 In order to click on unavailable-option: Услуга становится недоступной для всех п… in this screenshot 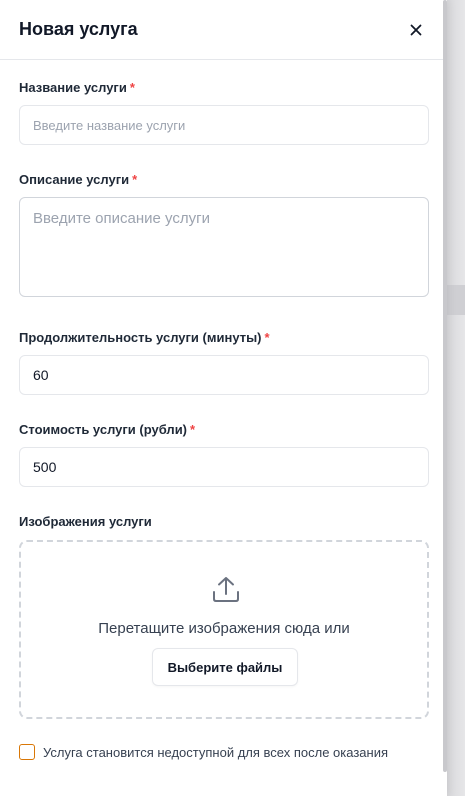, I will do `click(203, 752)`.